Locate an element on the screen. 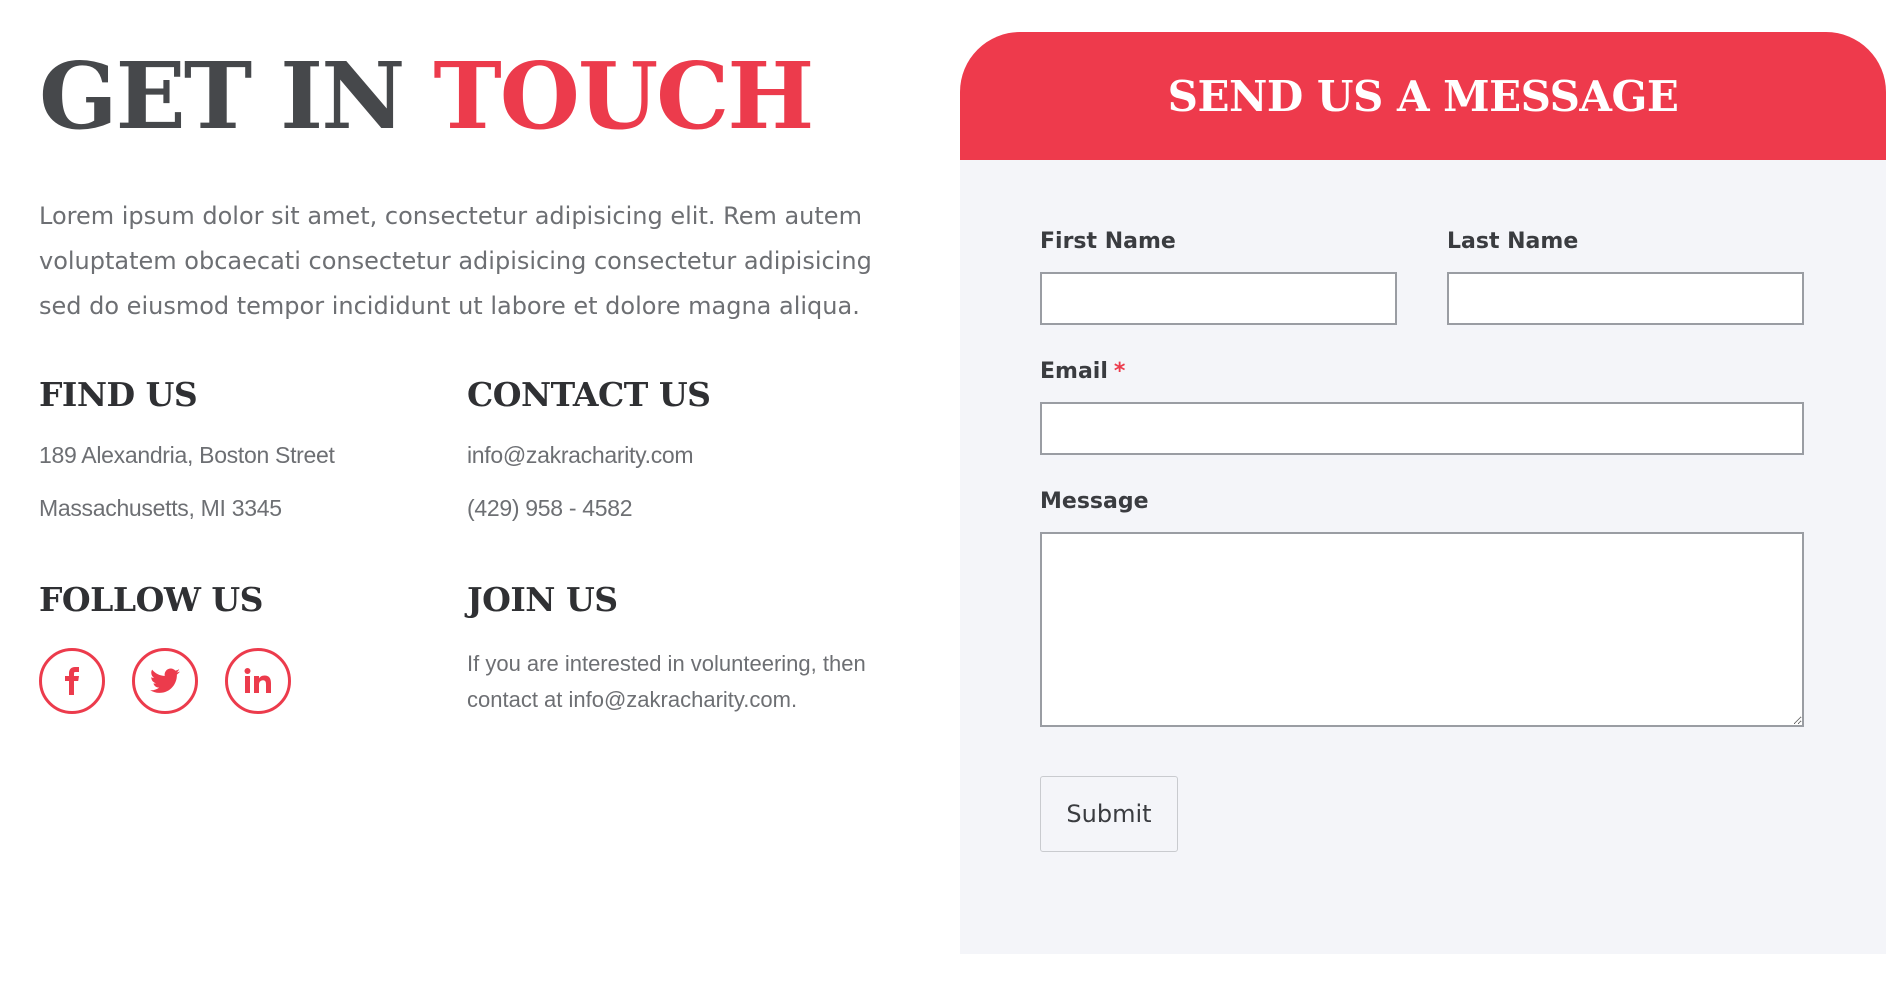 Image resolution: width=1900 pixels, height=1003 pixels. email-label: Email is located at coordinates (1074, 371).